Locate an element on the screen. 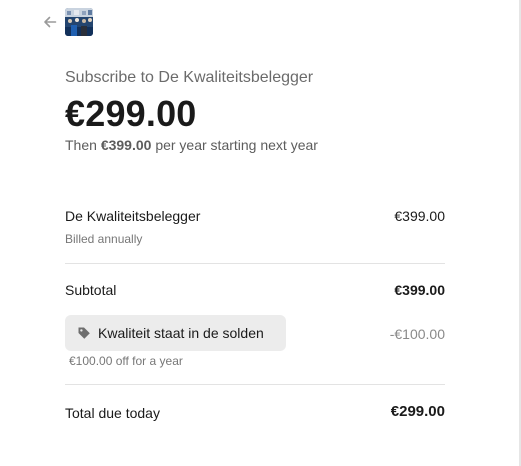 The height and width of the screenshot is (466, 521). subscribe-title: Subscribe to De Kwaliteitsbelegger is located at coordinates (189, 77).